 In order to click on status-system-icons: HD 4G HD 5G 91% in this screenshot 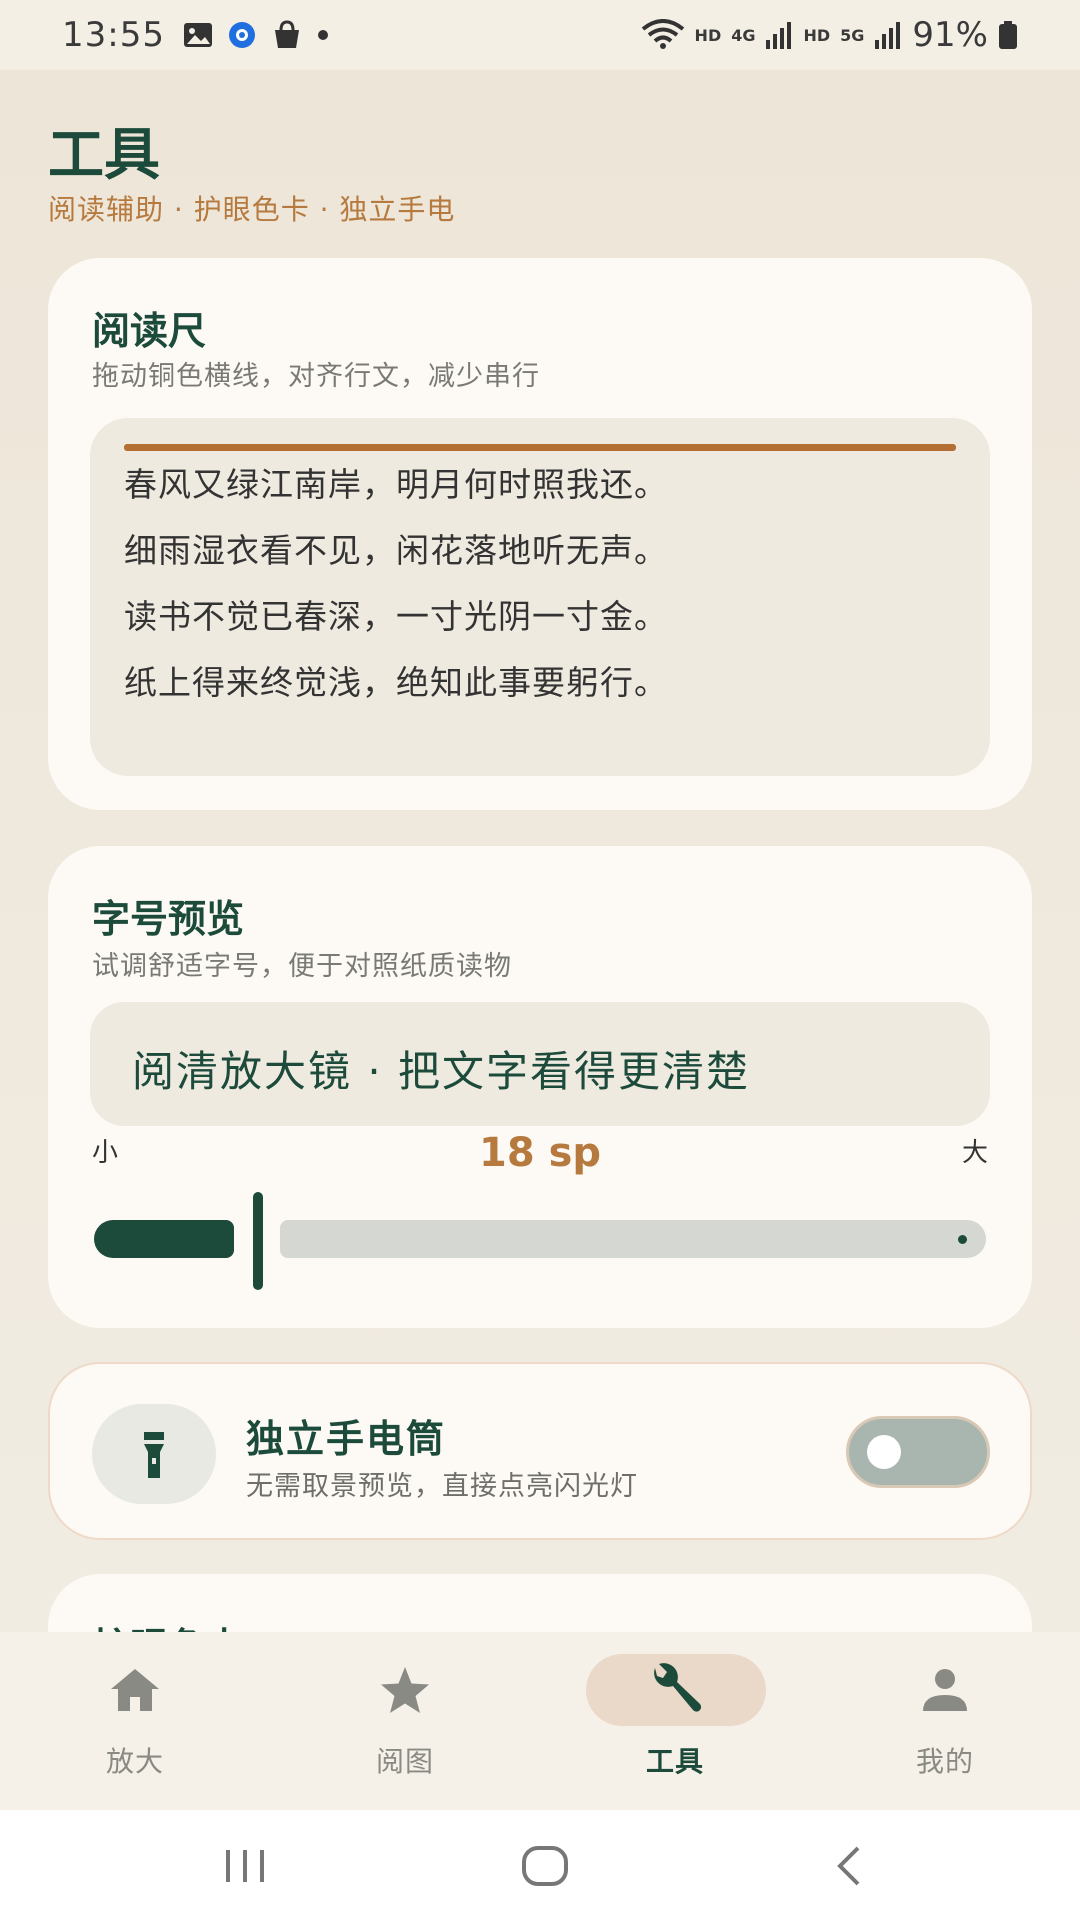, I will do `click(829, 35)`.